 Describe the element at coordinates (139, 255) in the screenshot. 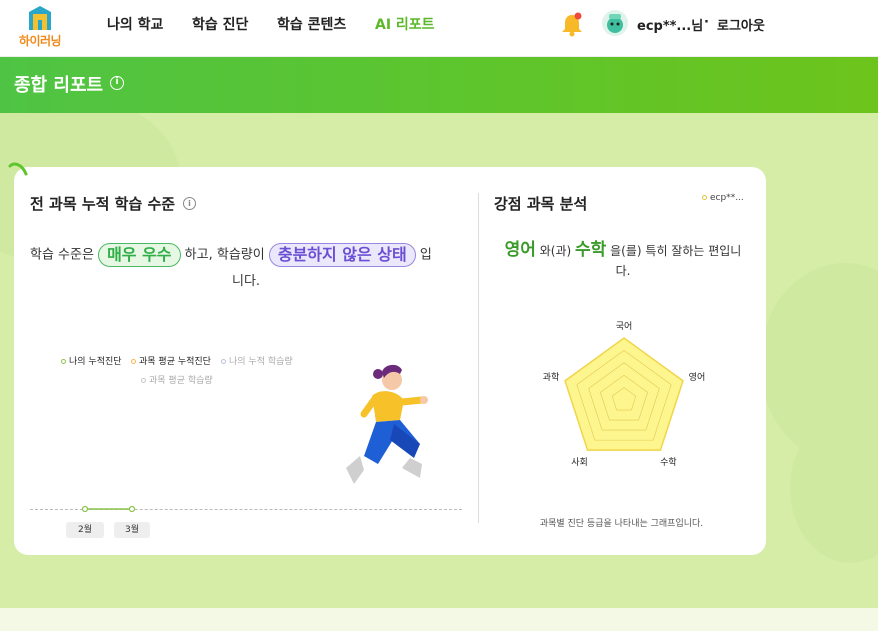

I see `level-badge: 매우 우수` at that location.